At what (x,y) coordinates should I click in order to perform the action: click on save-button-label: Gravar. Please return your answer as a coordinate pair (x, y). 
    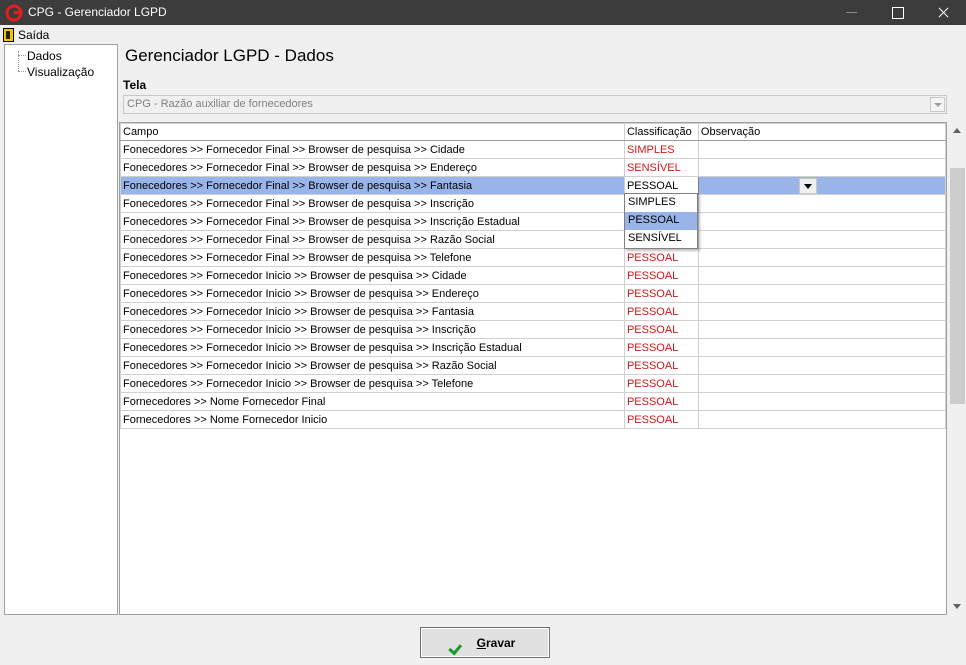
    Looking at the image, I should click on (496, 643).